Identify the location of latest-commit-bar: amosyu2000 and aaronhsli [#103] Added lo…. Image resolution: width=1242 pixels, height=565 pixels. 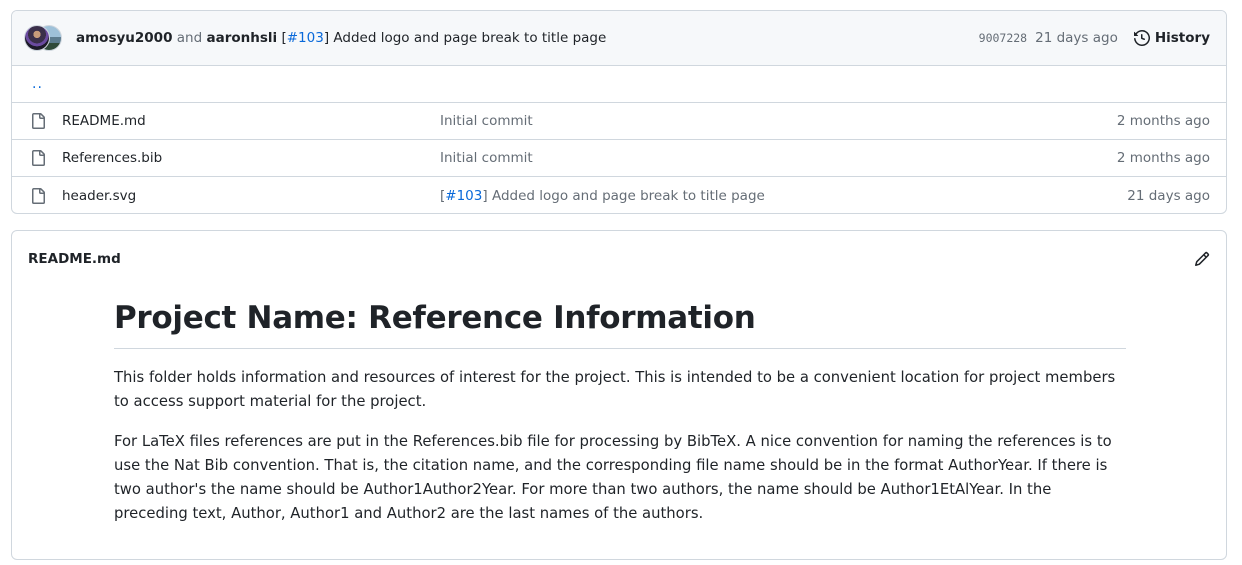
(619, 38).